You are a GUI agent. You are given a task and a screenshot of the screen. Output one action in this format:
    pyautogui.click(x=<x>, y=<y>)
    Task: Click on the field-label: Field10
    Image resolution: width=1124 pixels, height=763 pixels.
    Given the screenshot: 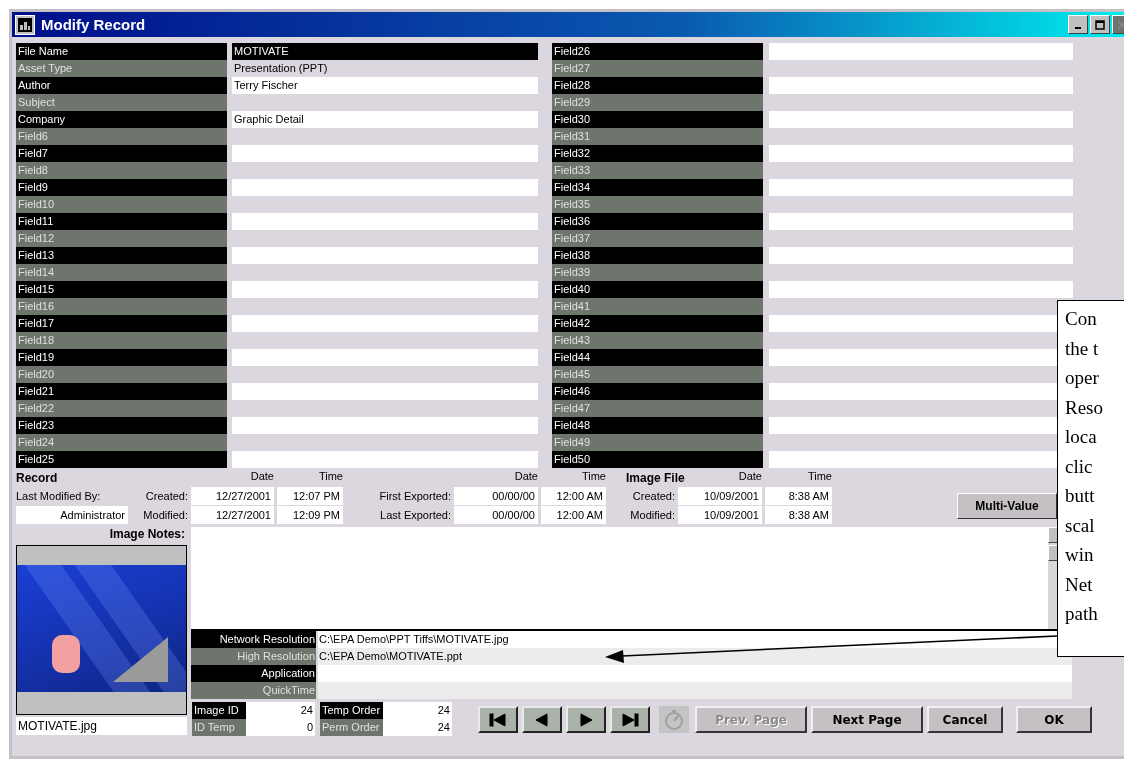 What is the action you would take?
    pyautogui.click(x=121, y=204)
    